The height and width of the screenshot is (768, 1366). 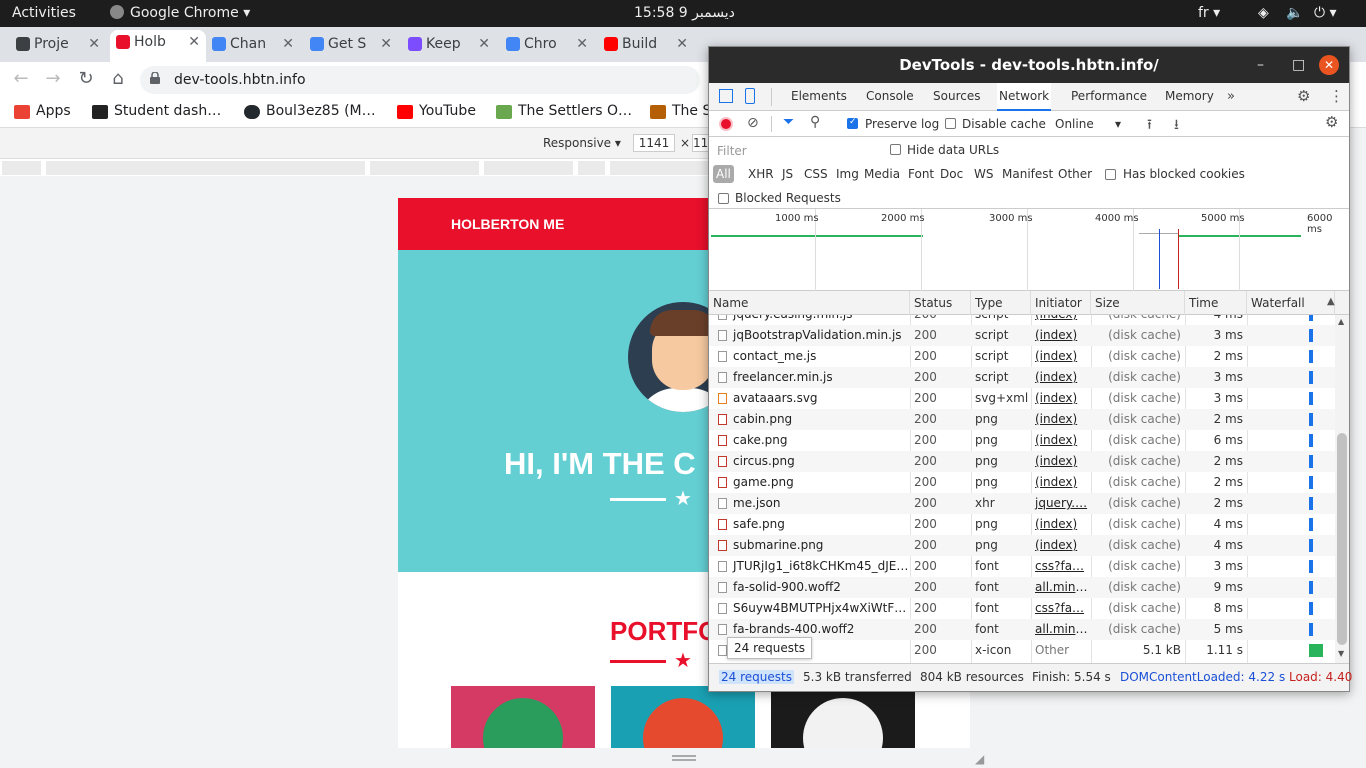 I want to click on browser-tab: Holb ✕, so click(x=158, y=46).